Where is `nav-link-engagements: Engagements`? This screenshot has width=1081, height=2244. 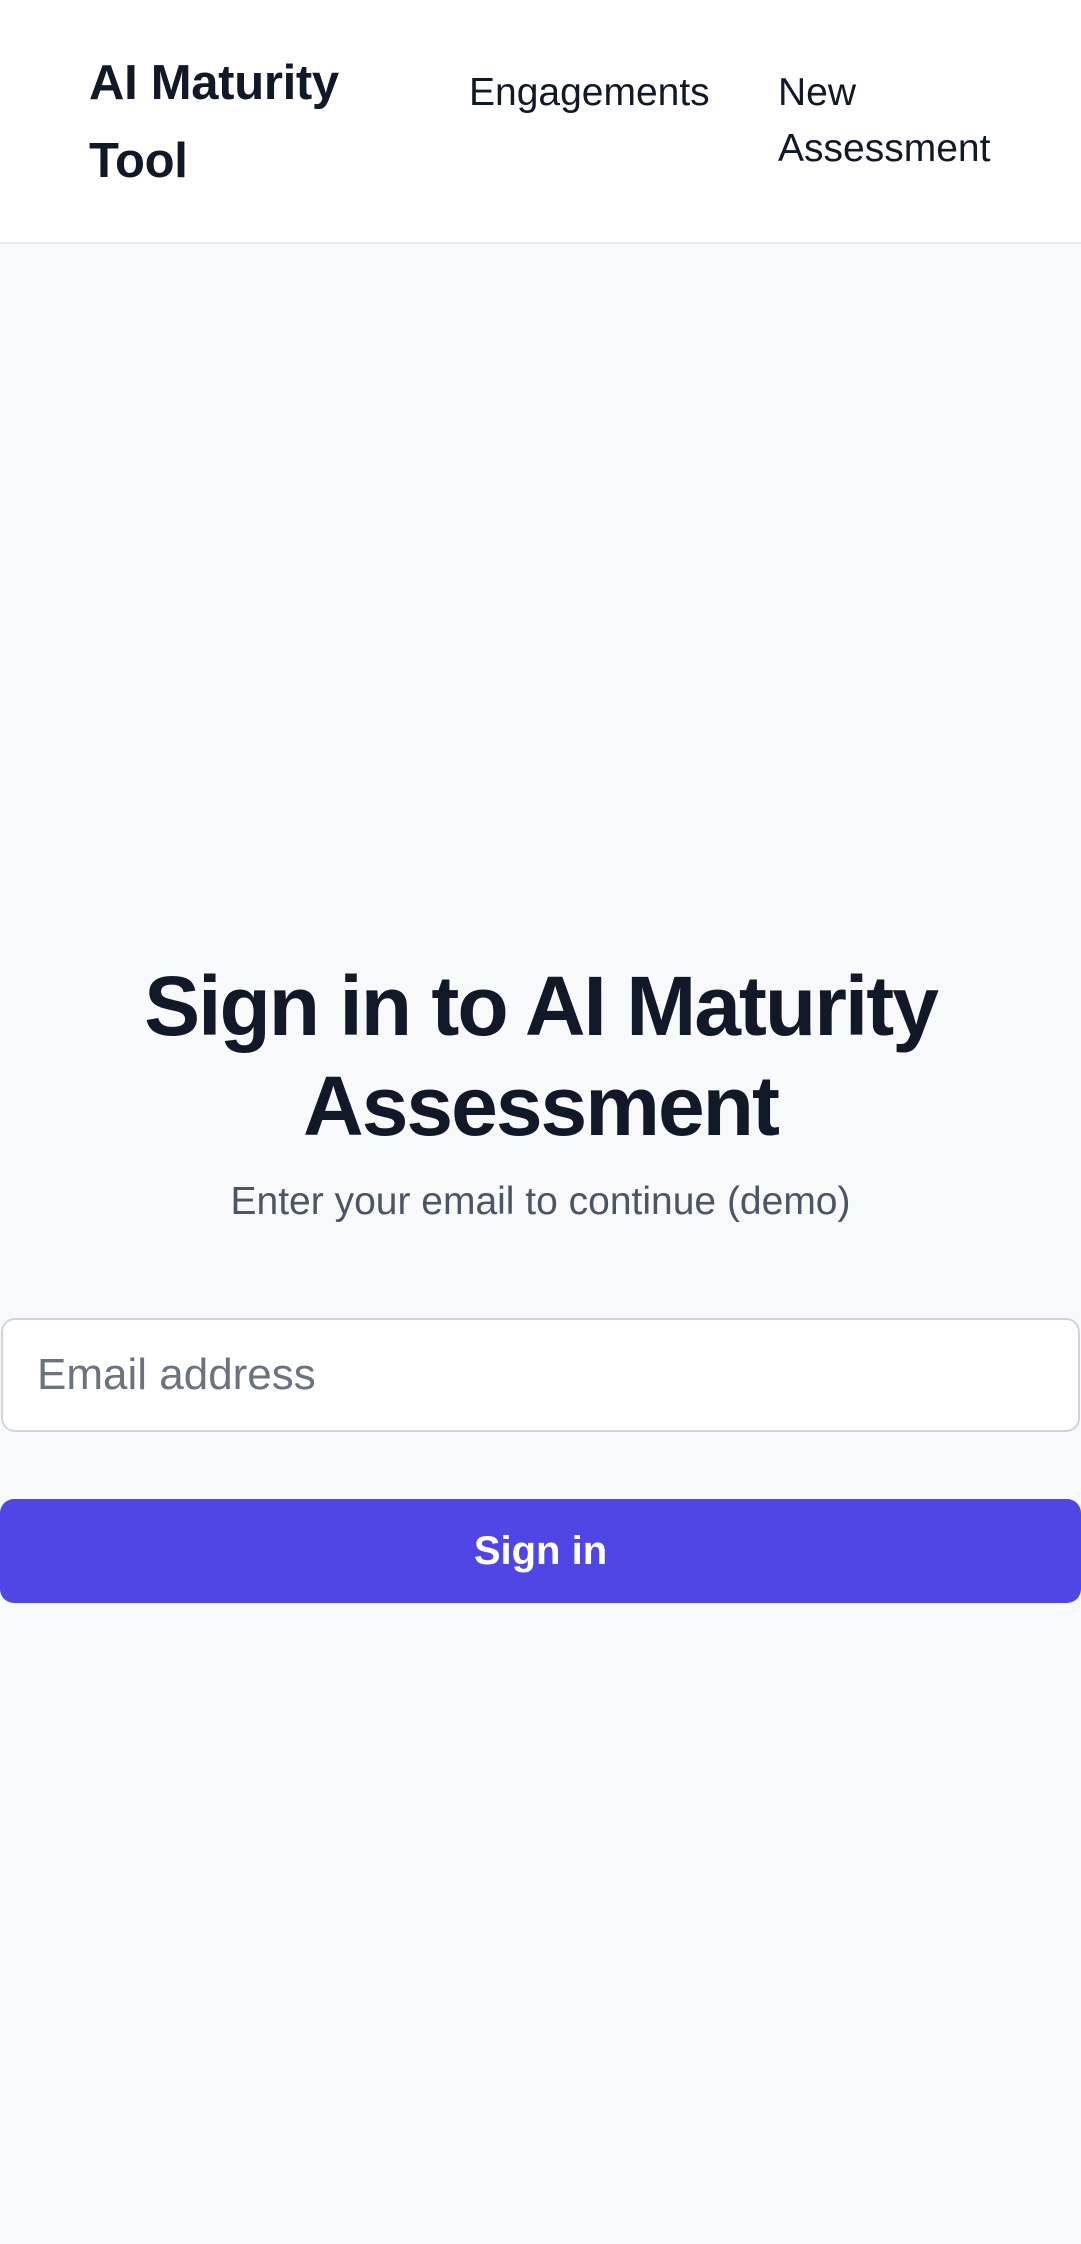 nav-link-engagements: Engagements is located at coordinates (589, 93).